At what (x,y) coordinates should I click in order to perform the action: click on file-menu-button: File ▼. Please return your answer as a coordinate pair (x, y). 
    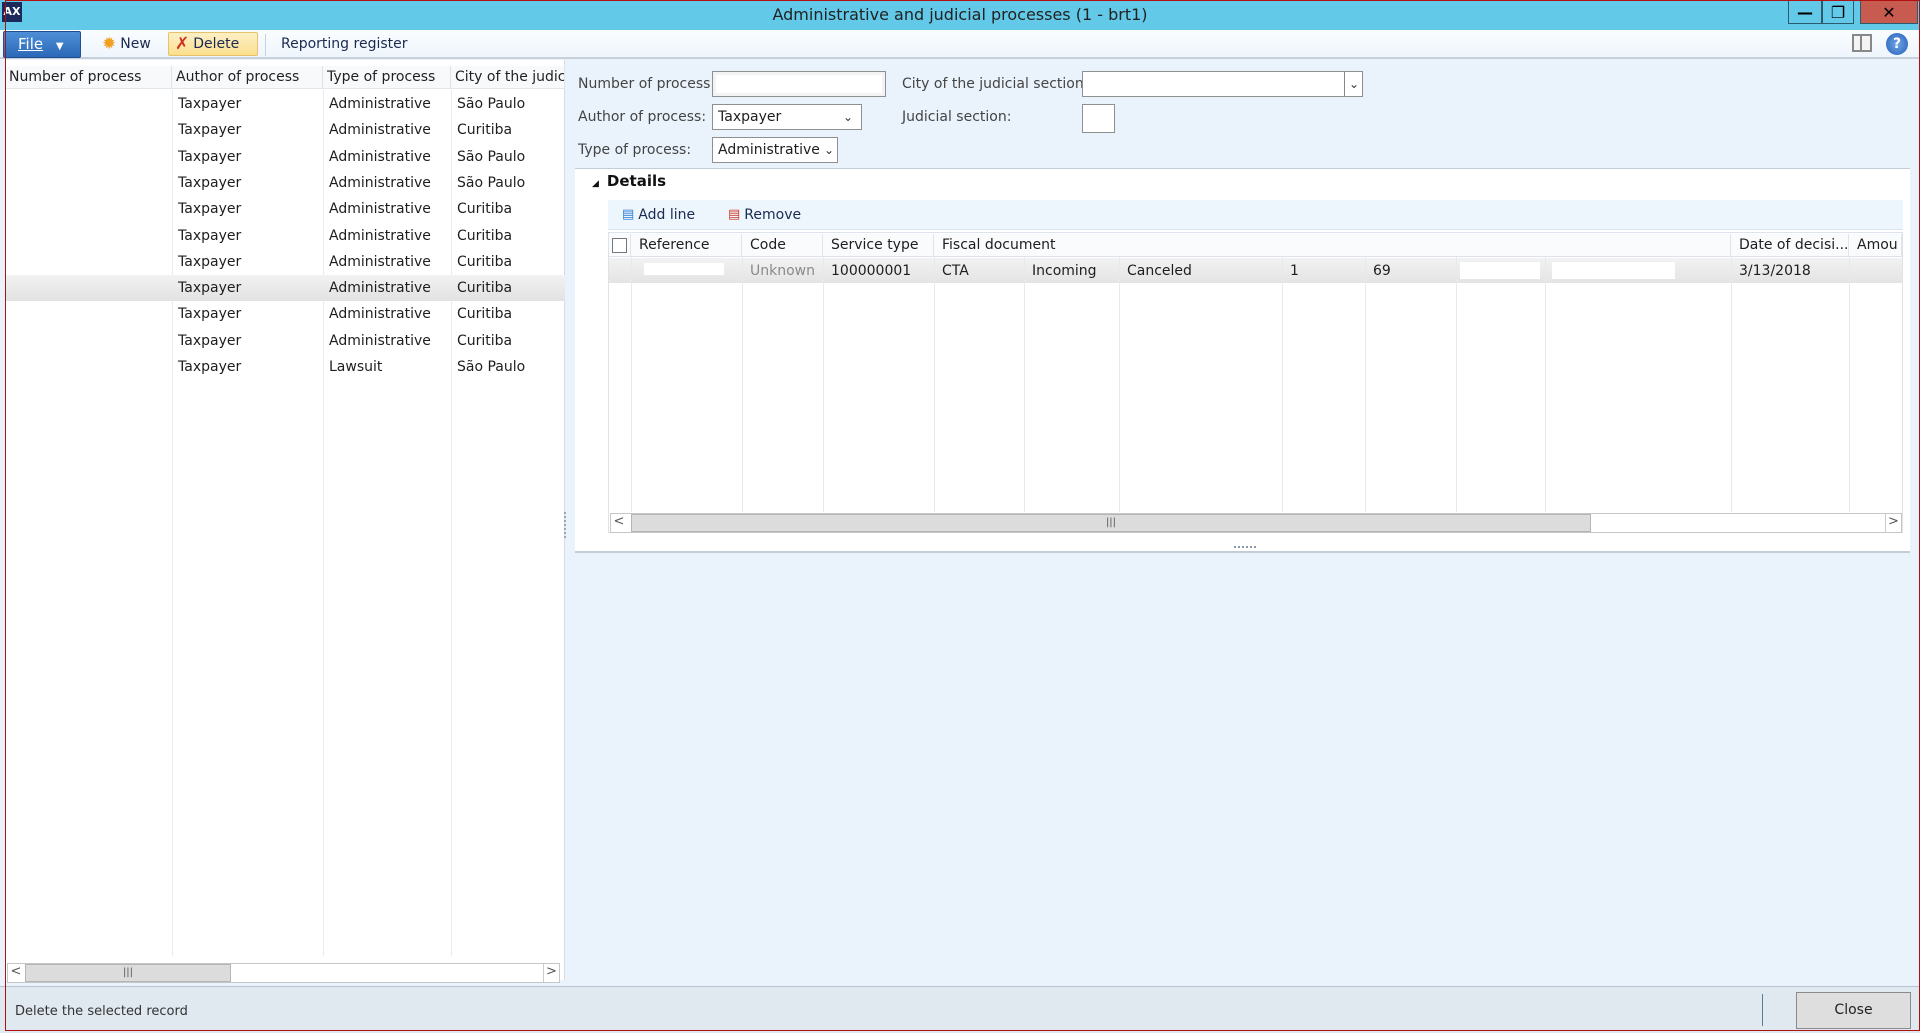
    Looking at the image, I should click on (42, 44).